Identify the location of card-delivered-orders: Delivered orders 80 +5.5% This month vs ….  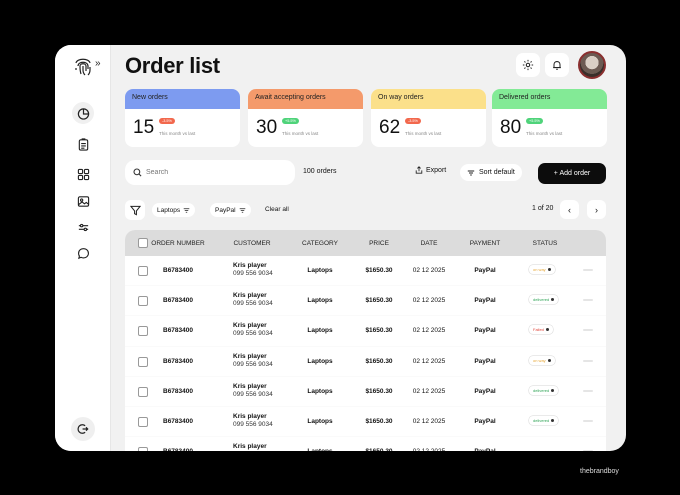
(549, 118).